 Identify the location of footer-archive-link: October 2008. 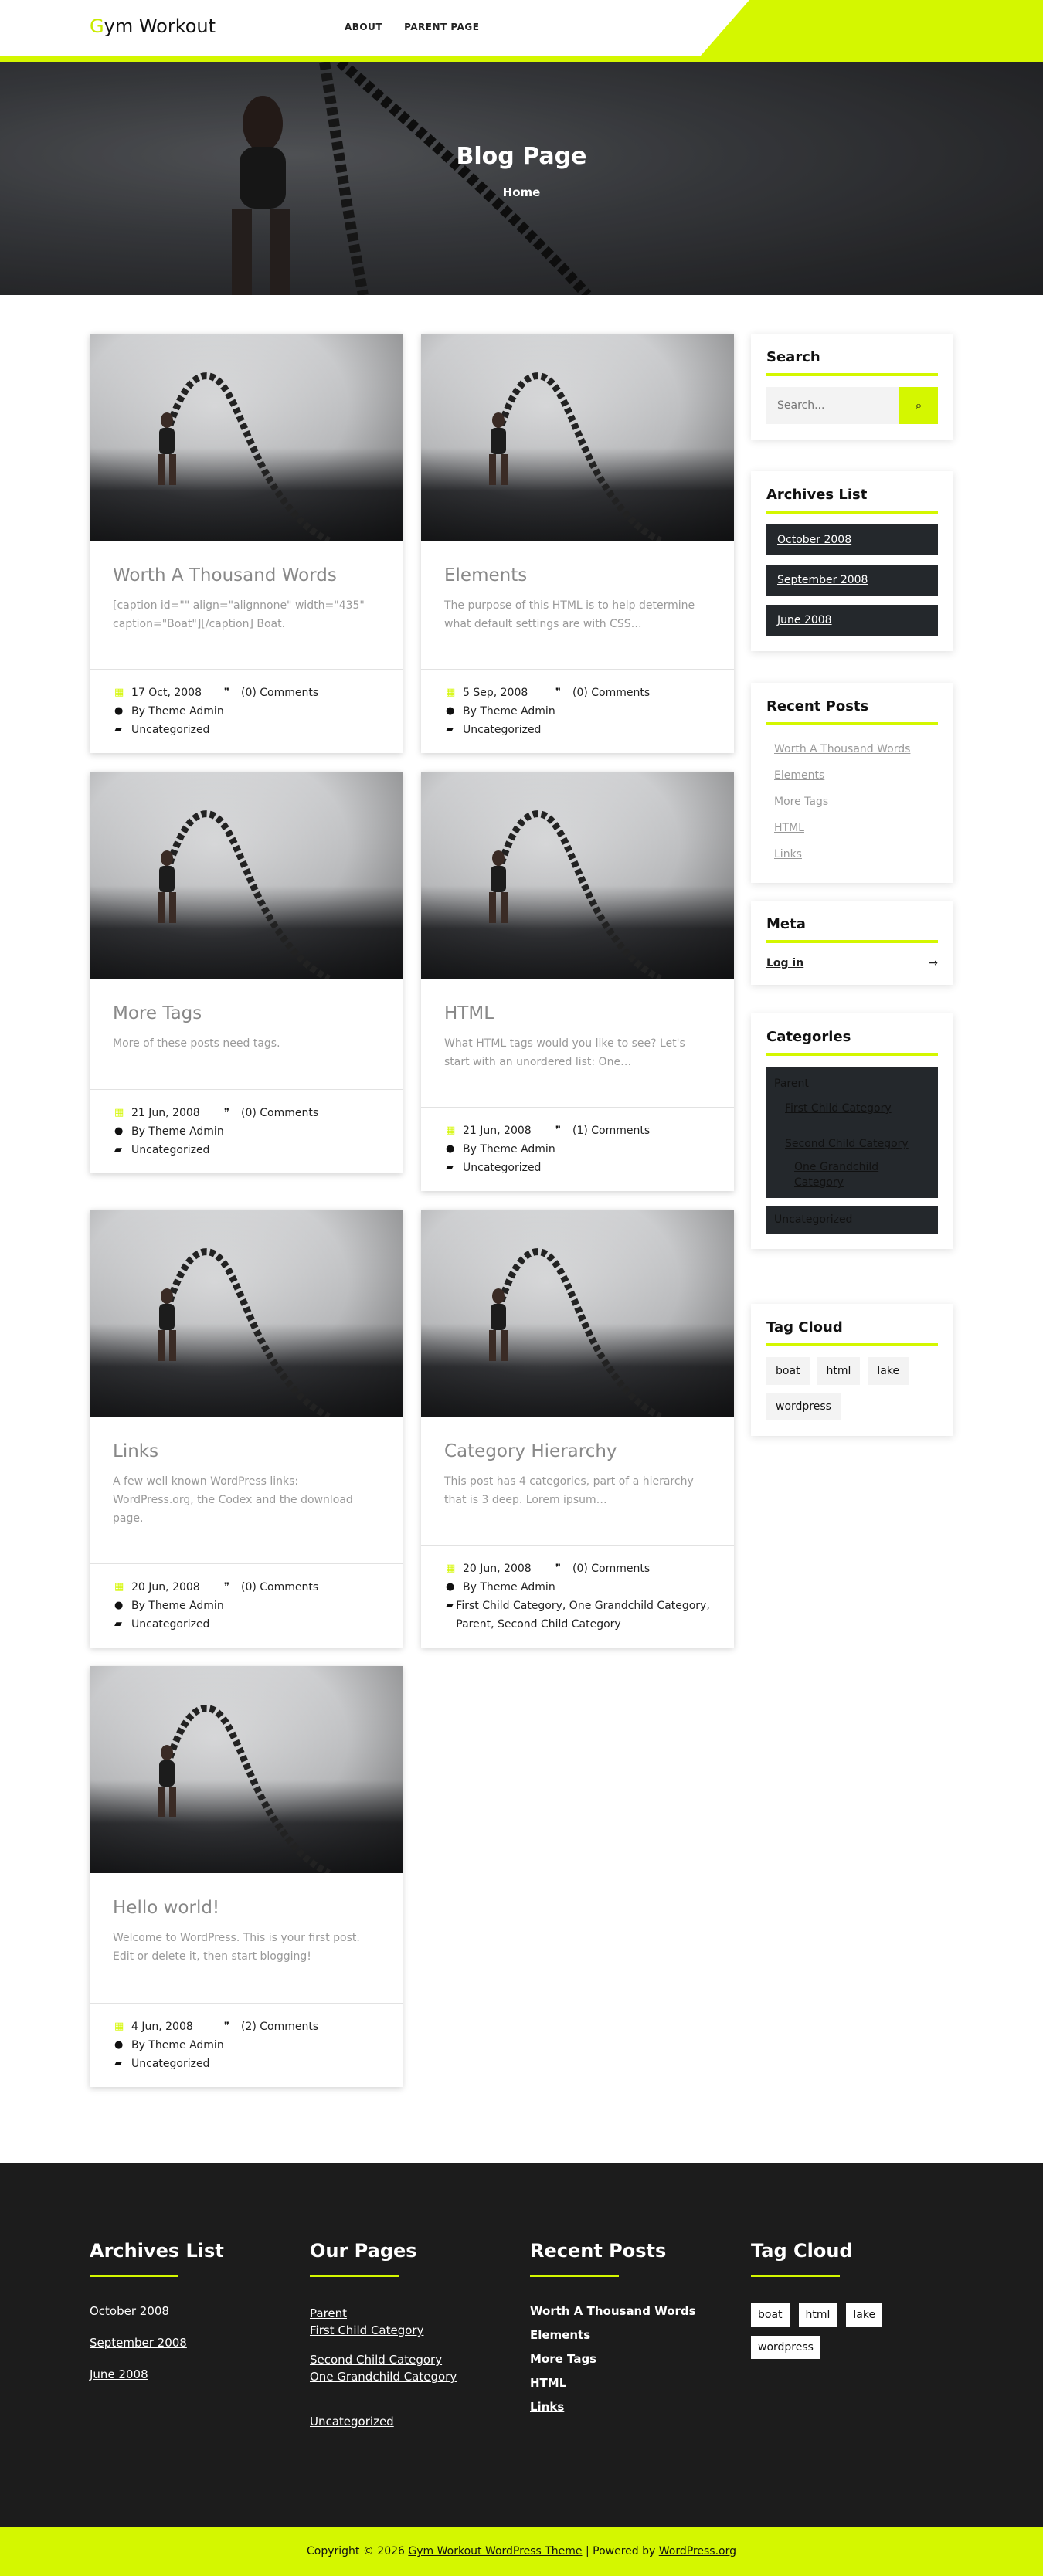
(190, 2311).